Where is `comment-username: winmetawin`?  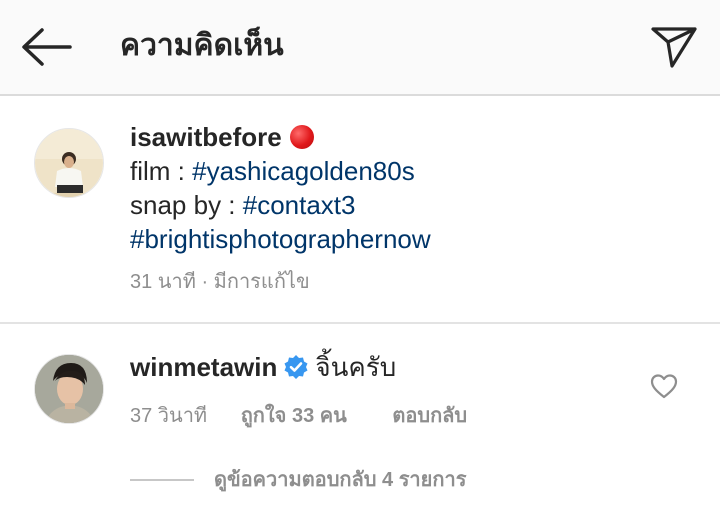 comment-username: winmetawin is located at coordinates (203, 367).